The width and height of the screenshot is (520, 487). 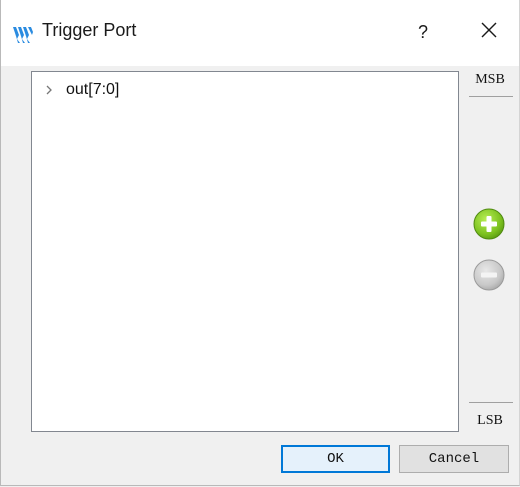 I want to click on tree-item-label: out[7:0], so click(x=93, y=89).